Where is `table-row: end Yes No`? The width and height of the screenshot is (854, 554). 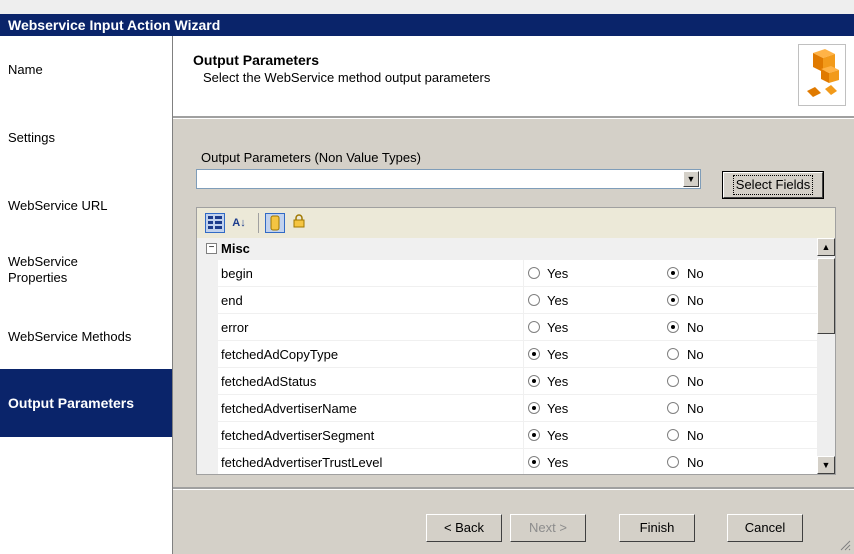
table-row: end Yes No is located at coordinates (507, 300).